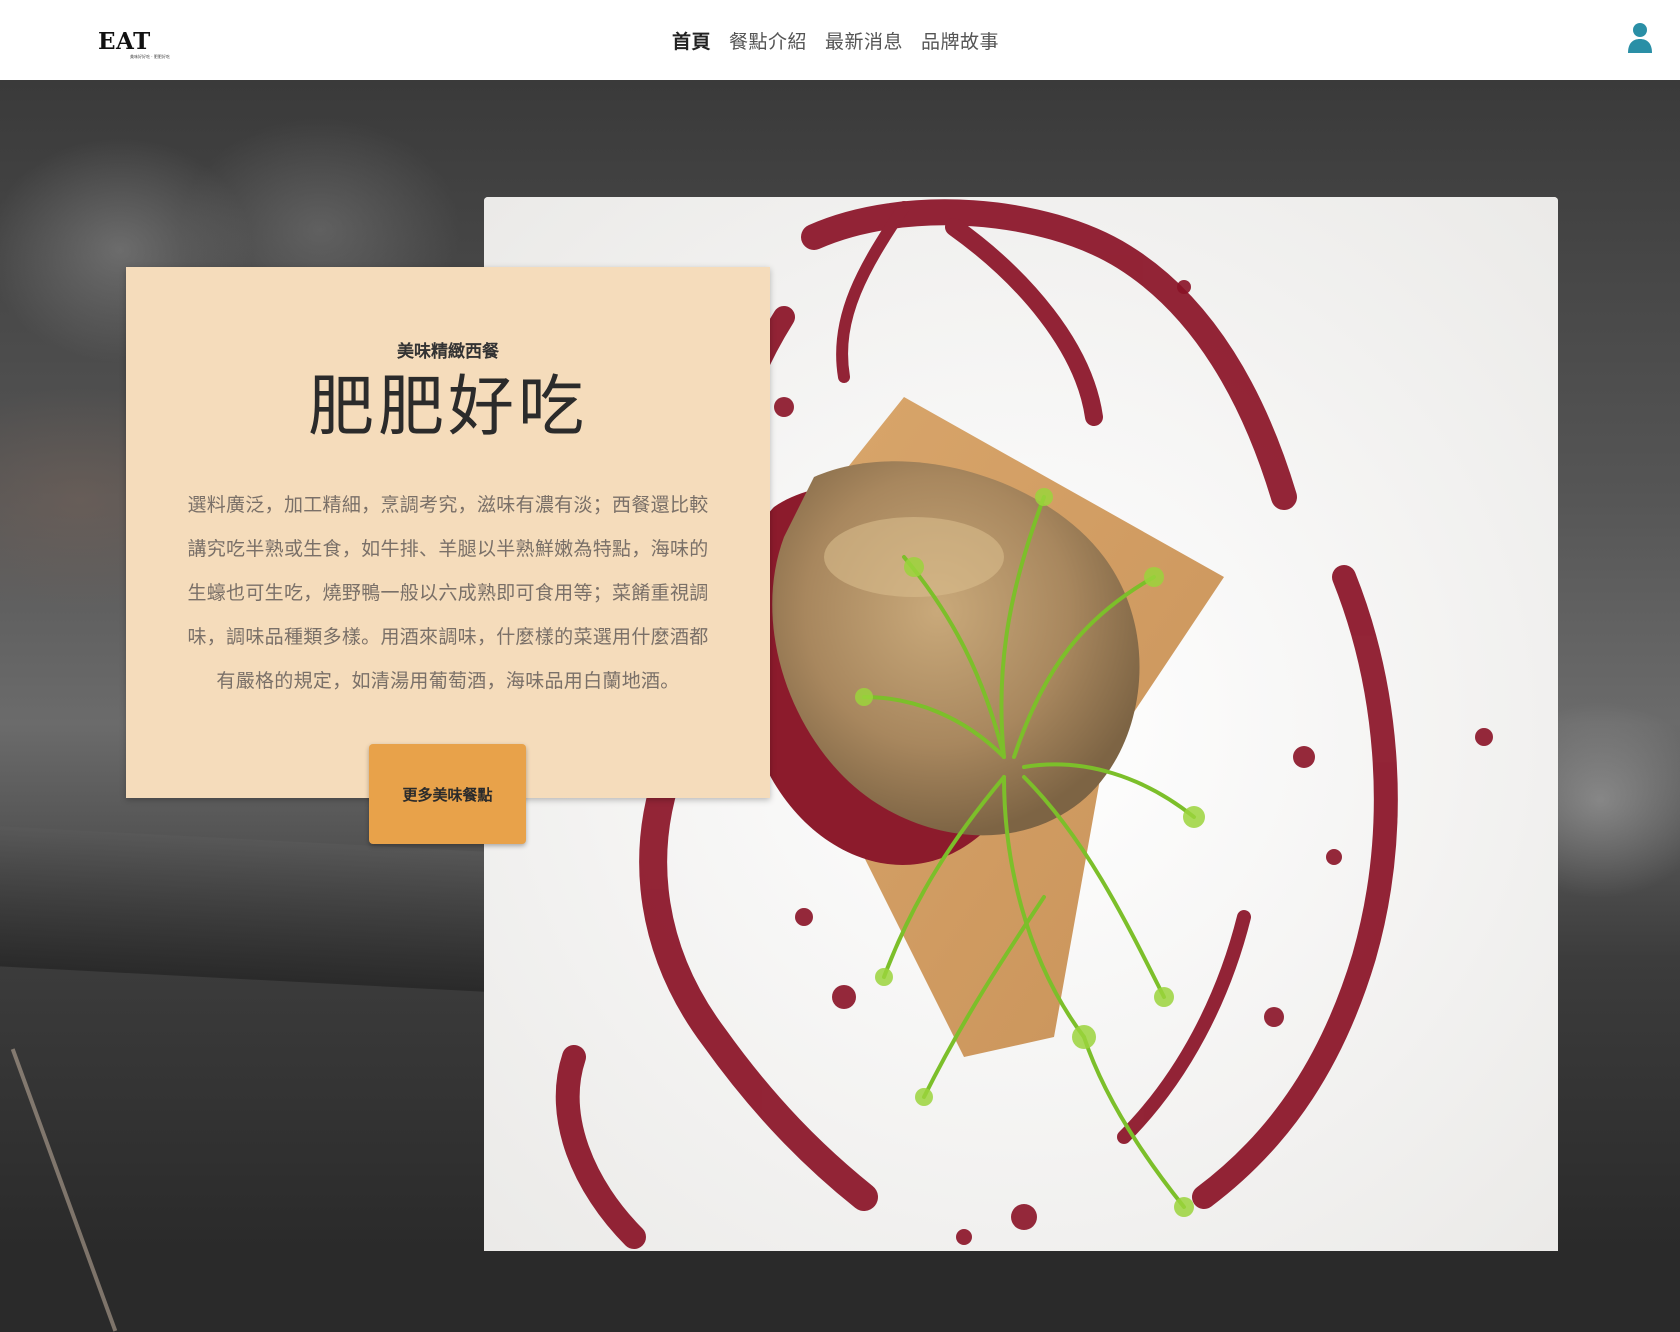 This screenshot has width=1680, height=1332. I want to click on main-nav: 首頁 餐點介紹 最新消息 品牌故事, so click(835, 40).